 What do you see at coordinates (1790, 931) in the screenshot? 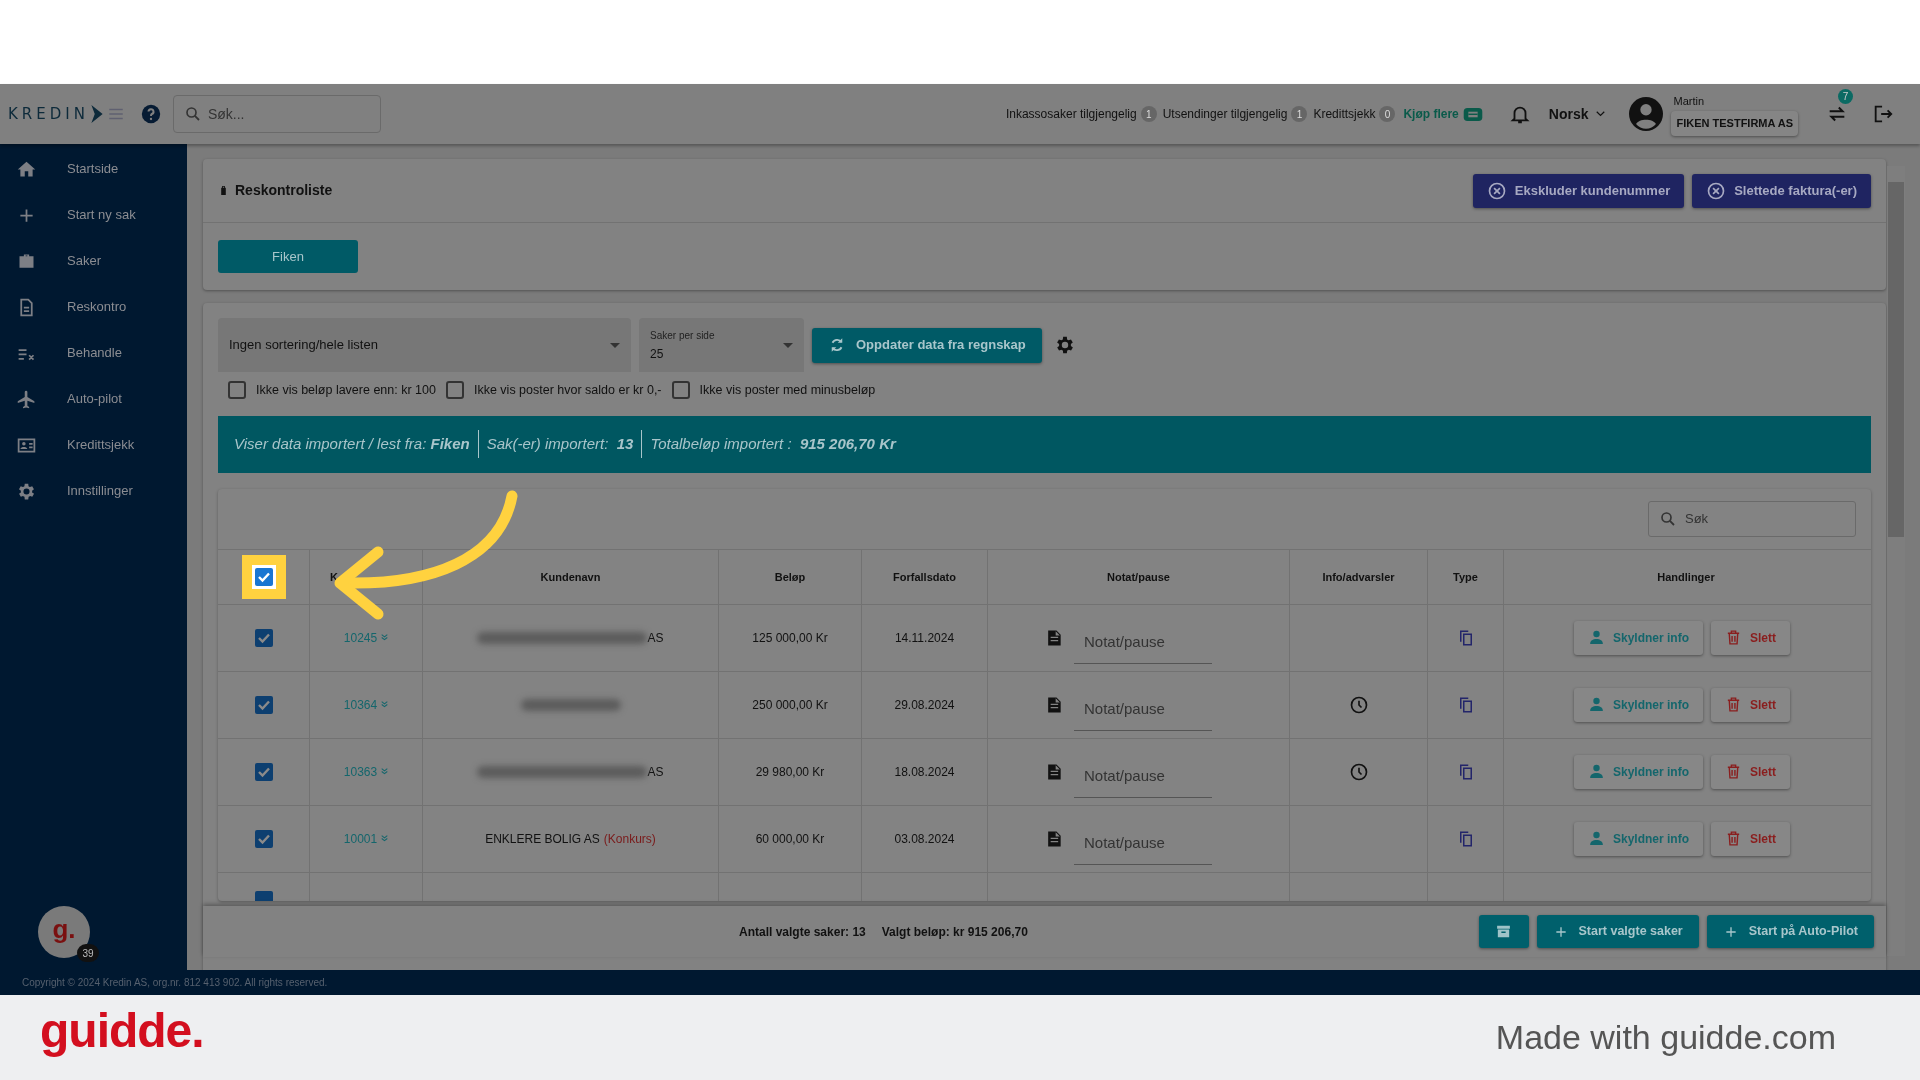
I see `start-button: Start på Auto-Pilot` at bounding box center [1790, 931].